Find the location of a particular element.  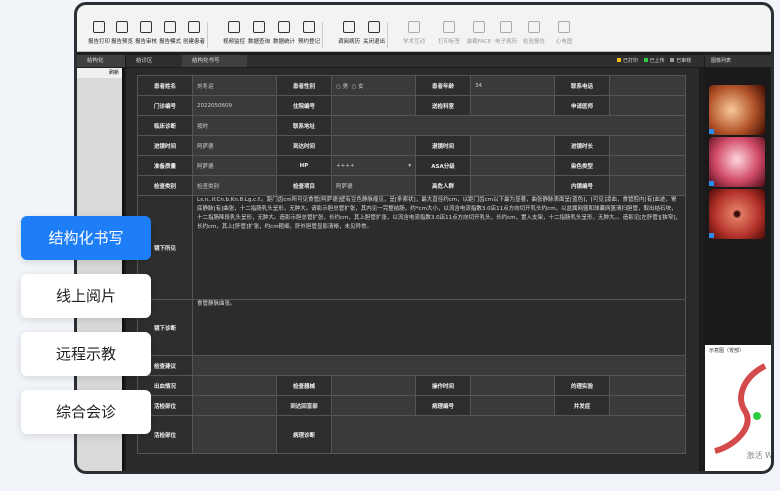

name-label: 患者姓名 is located at coordinates (165, 85).